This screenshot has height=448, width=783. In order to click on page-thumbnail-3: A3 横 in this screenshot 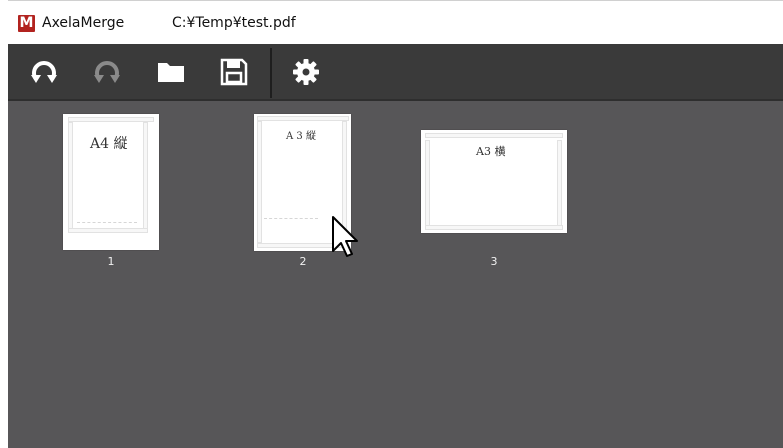, I will do `click(494, 181)`.